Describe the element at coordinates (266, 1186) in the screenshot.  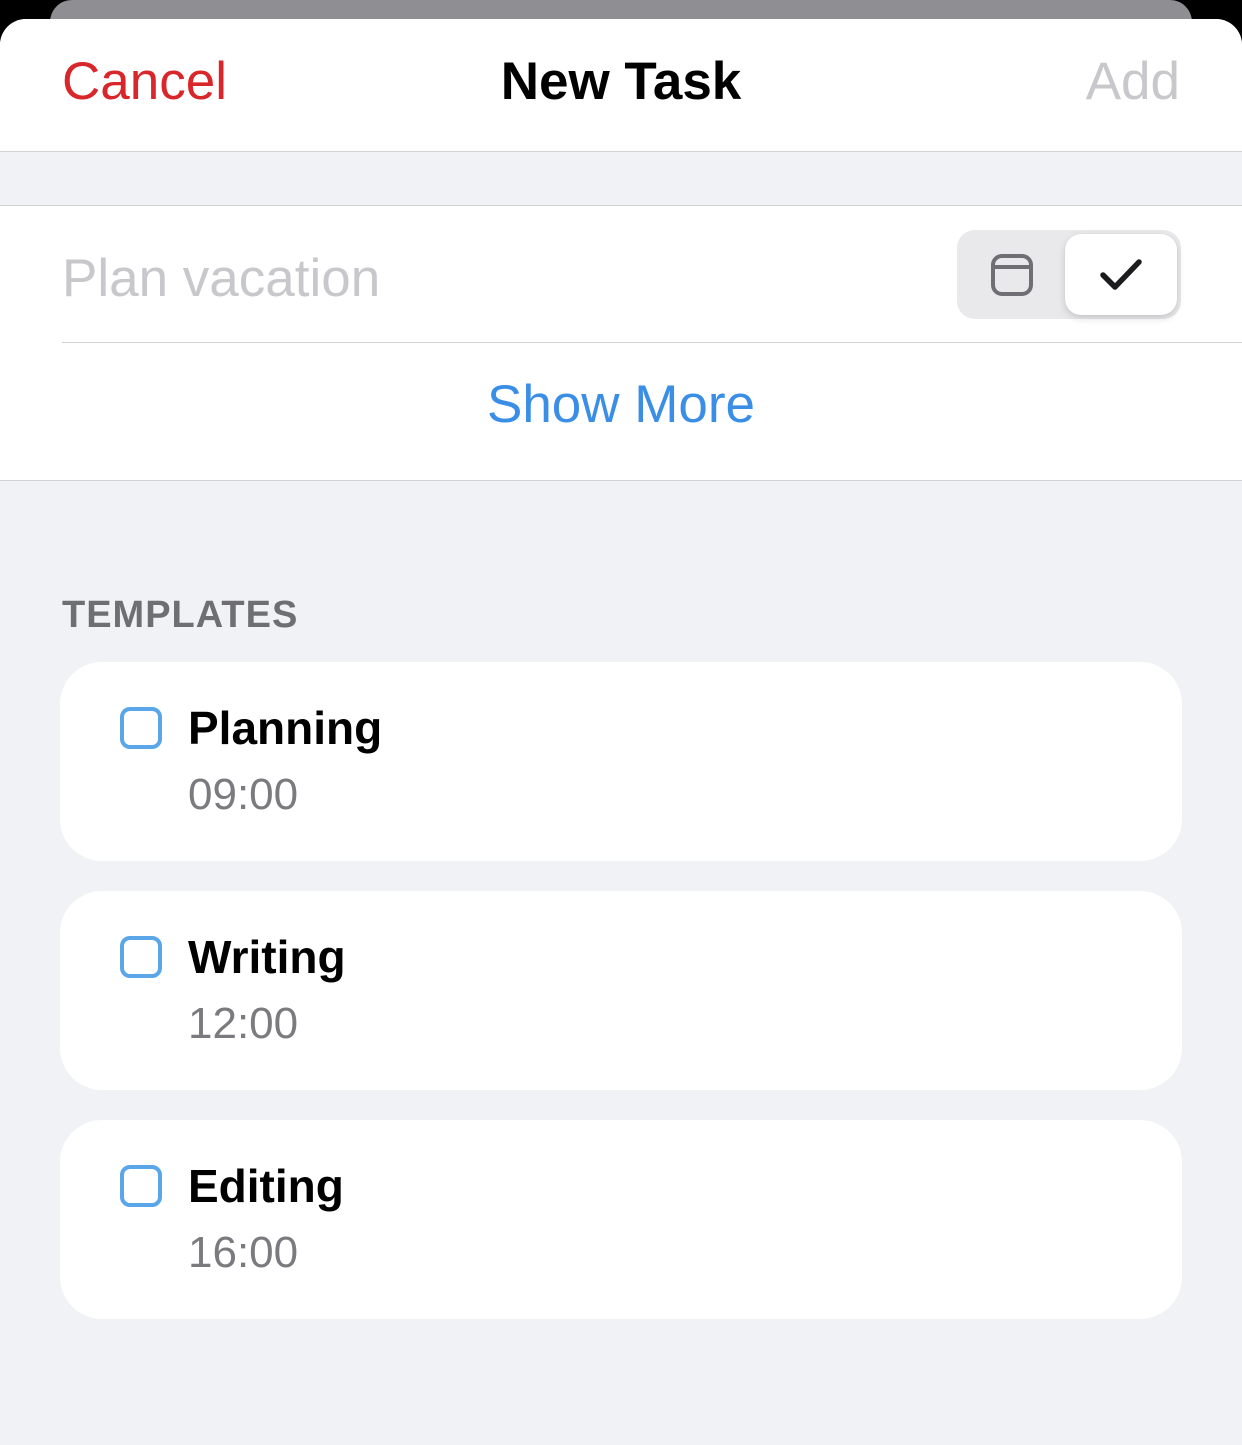
I see `template-name: Editing` at that location.